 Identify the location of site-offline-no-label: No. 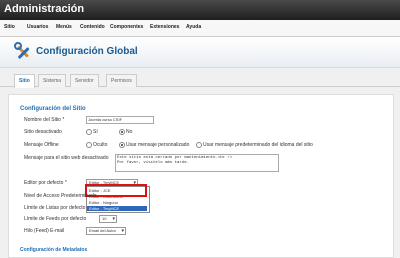
(129, 132).